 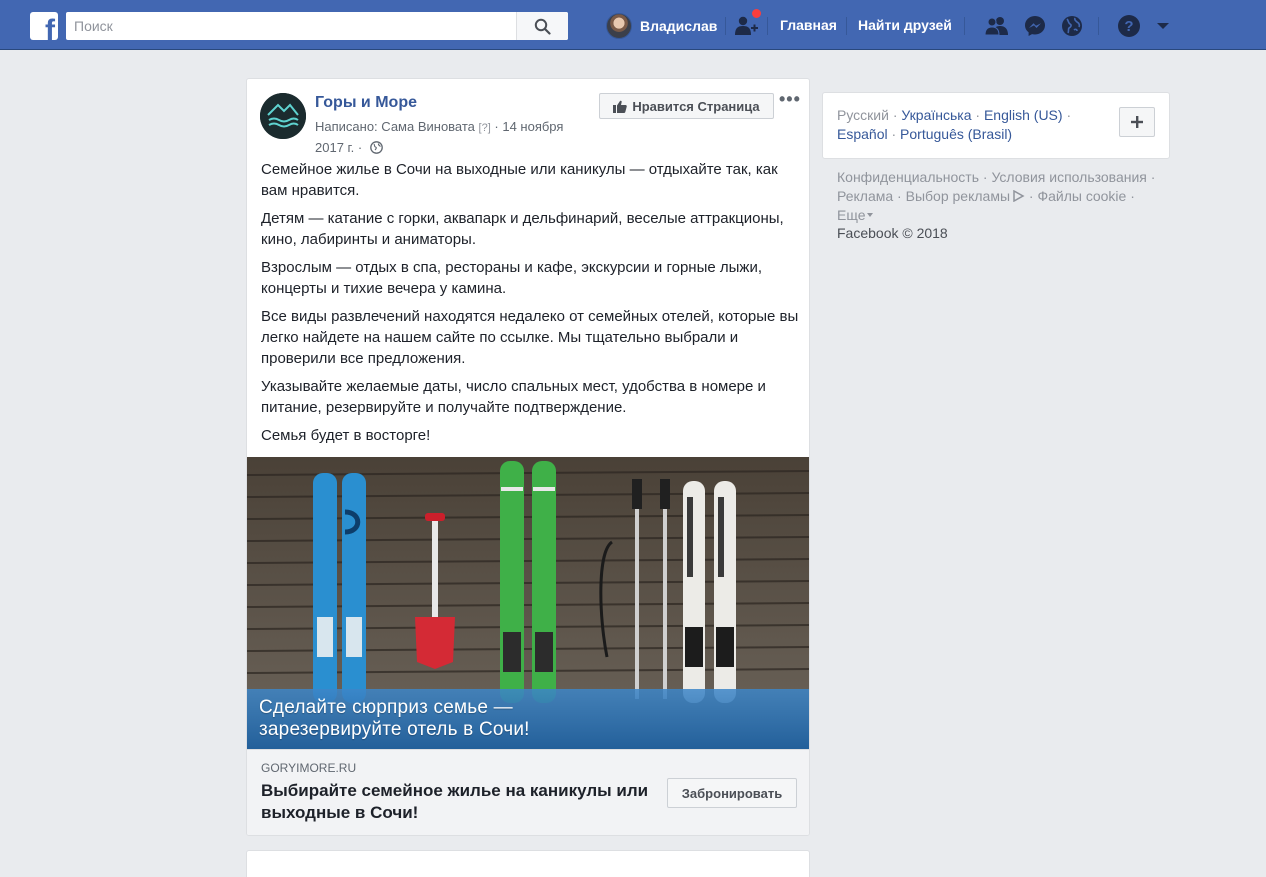 I want to click on search-button, so click(x=542, y=26).